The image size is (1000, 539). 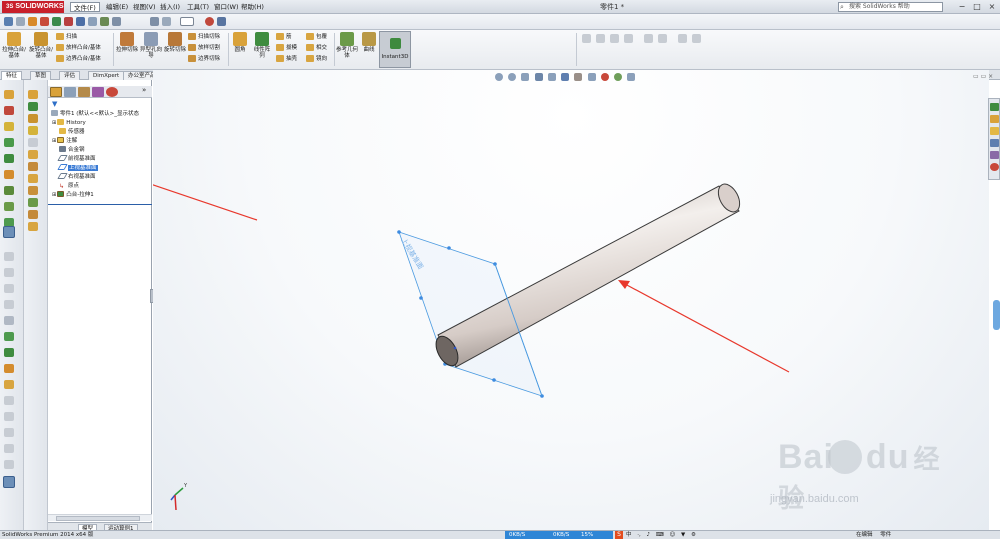 I want to click on arc-icon, so click(x=9, y=174).